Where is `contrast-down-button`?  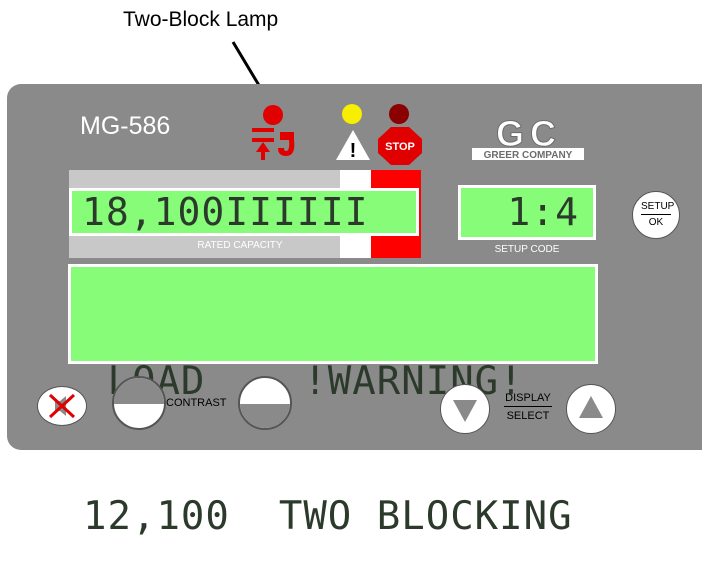
contrast-down-button is located at coordinates (265, 403).